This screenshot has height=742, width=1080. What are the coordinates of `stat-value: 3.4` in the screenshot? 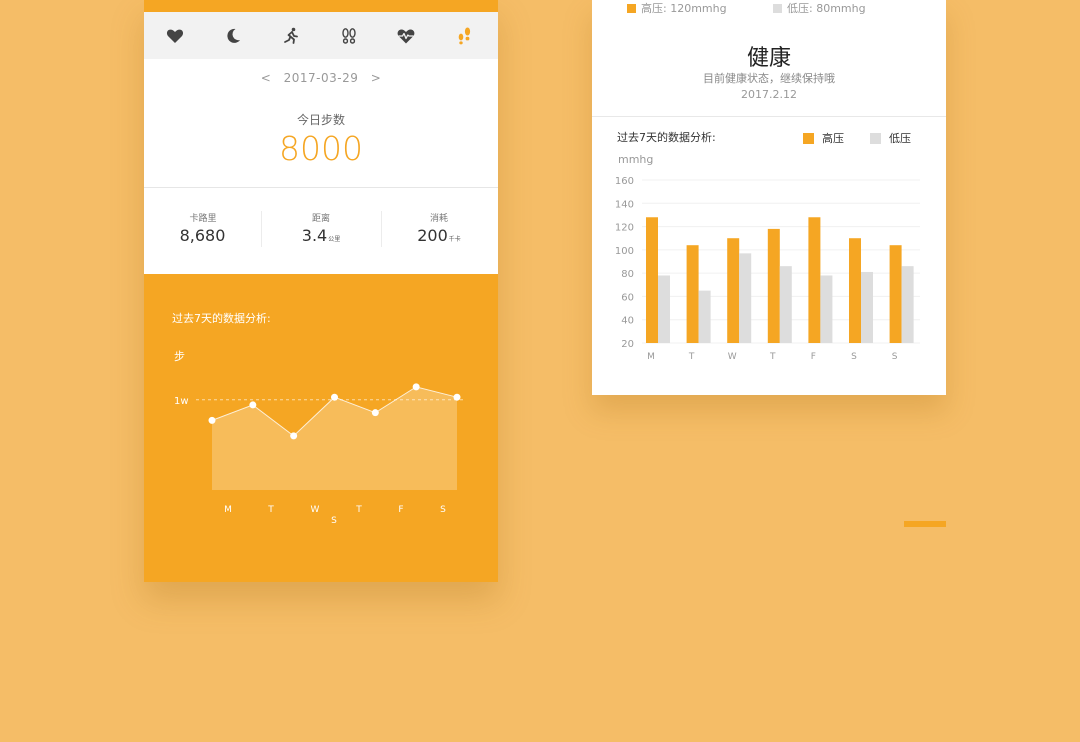 It's located at (314, 235).